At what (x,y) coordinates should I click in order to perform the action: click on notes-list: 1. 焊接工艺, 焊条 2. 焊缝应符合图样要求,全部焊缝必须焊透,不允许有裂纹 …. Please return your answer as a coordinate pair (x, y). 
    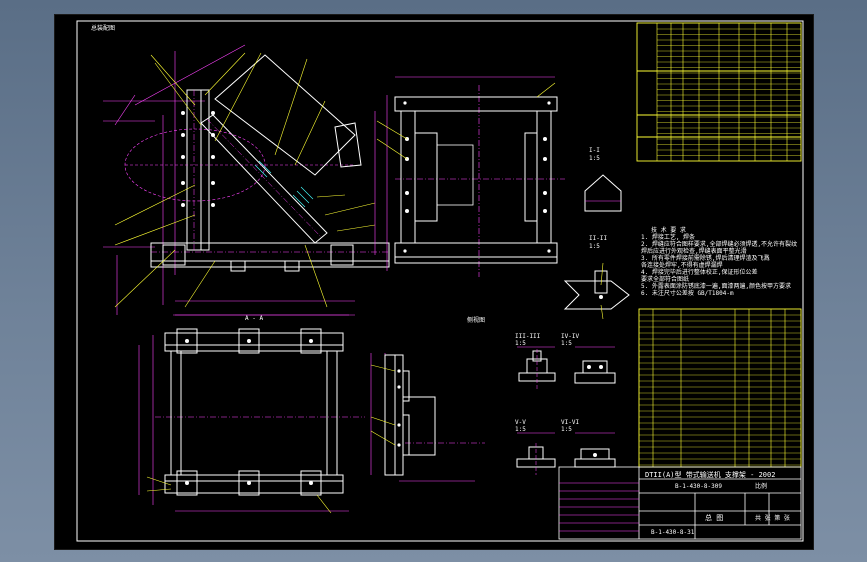
    Looking at the image, I should click on (719, 265).